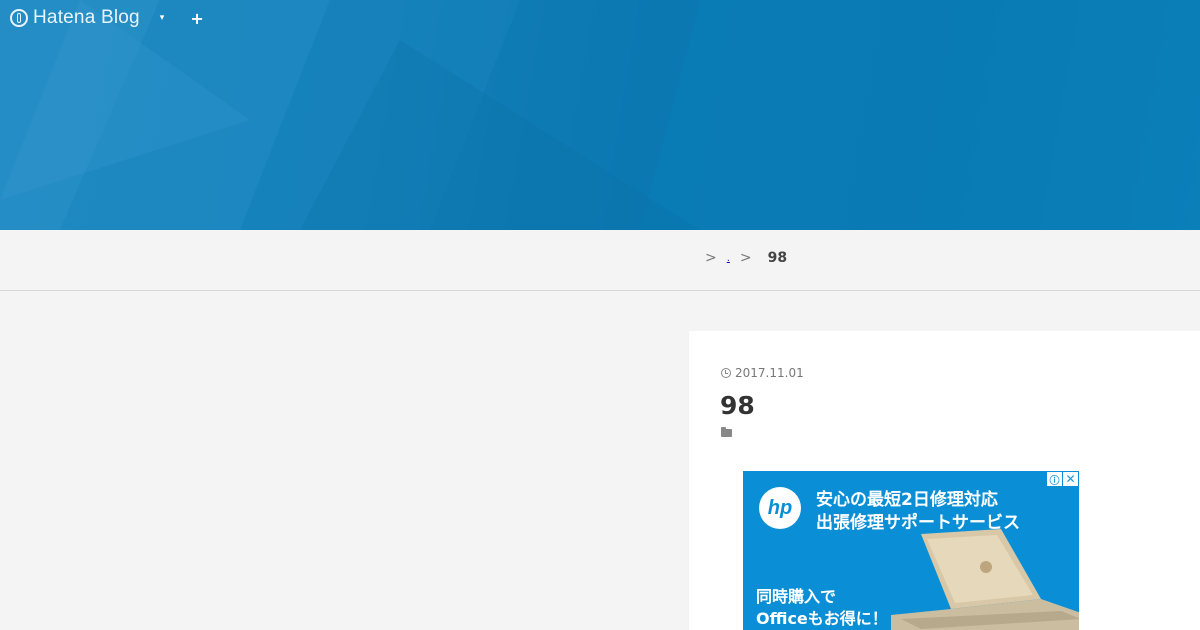  I want to click on add-button: +, so click(196, 18).